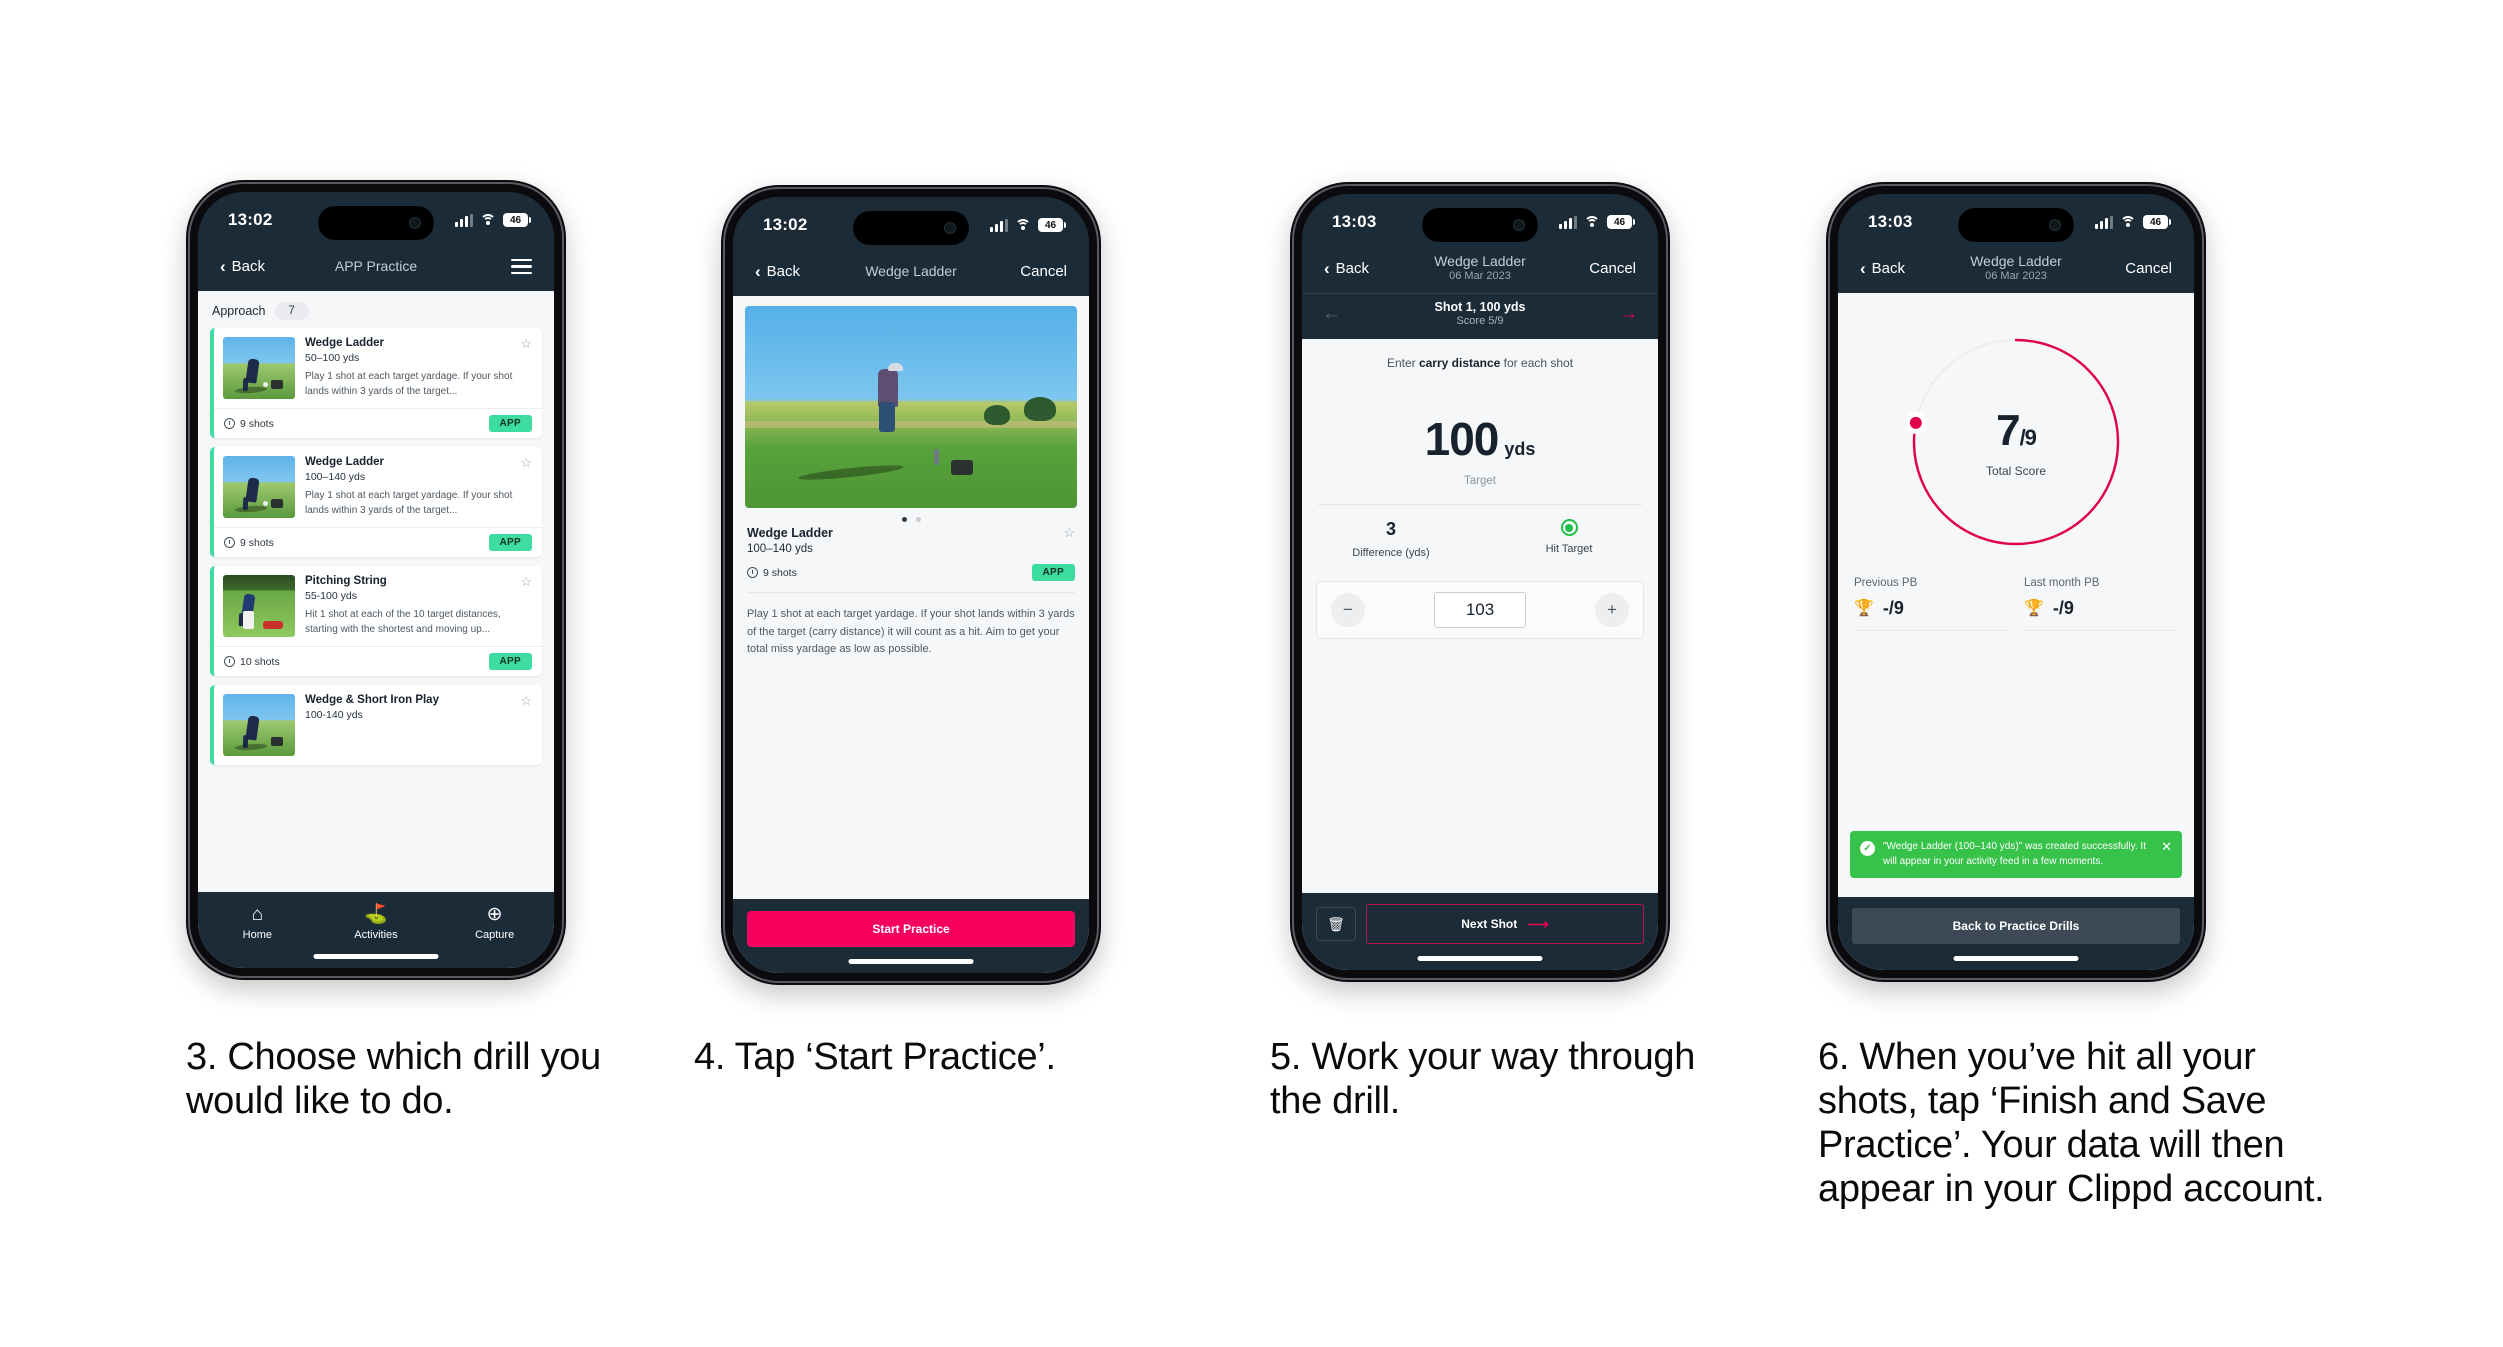  What do you see at coordinates (376, 914) in the screenshot?
I see `golf-flag-icon: ⛳` at bounding box center [376, 914].